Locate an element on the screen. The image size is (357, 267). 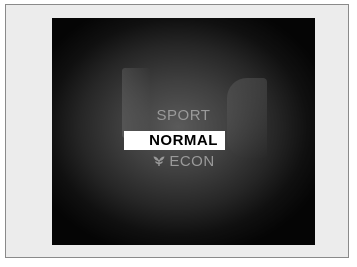
mode-option-normal: NORMAL is located at coordinates (183, 140).